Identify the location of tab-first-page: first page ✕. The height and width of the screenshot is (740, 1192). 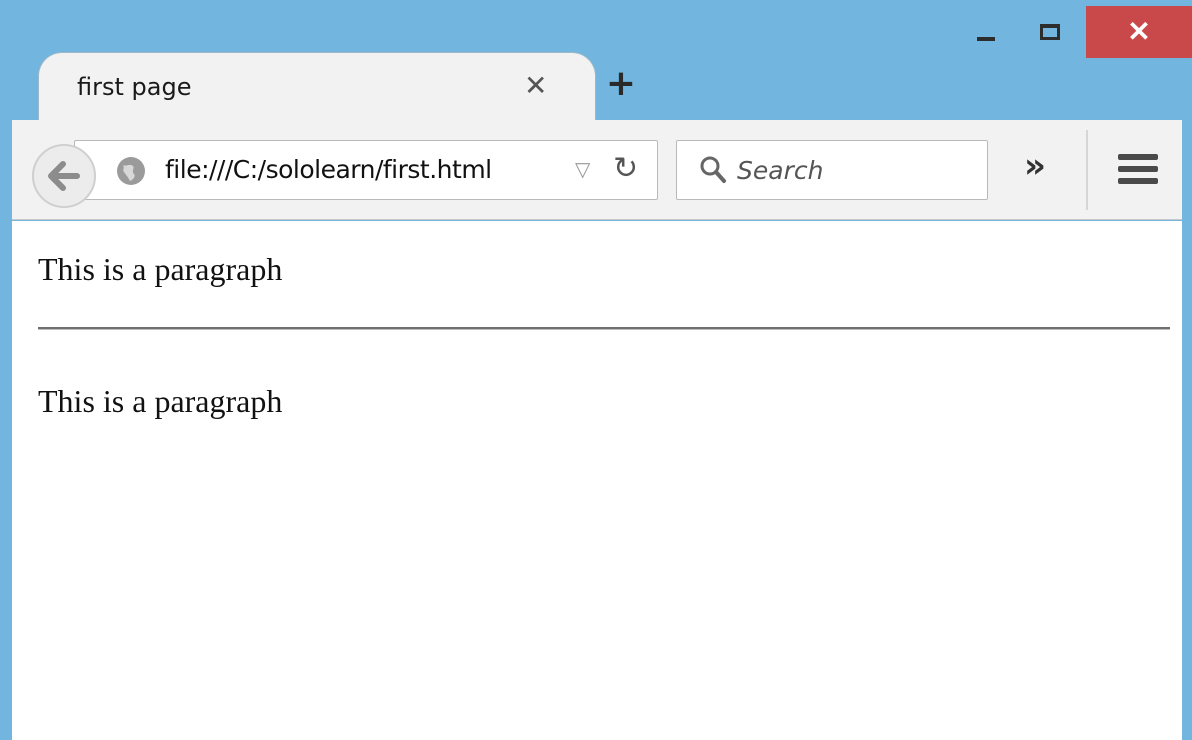
(317, 88).